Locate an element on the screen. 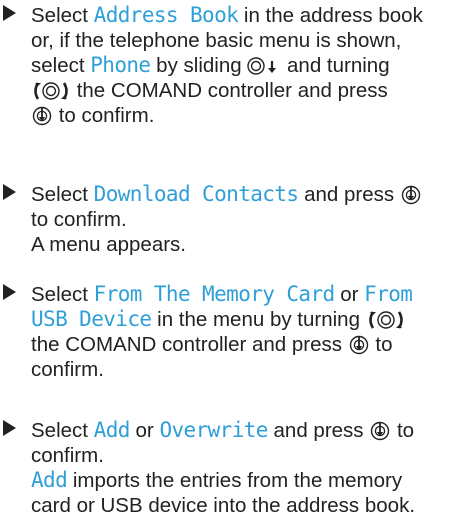 The height and width of the screenshot is (526, 470). menu-item-term: Phone is located at coordinates (120, 65).